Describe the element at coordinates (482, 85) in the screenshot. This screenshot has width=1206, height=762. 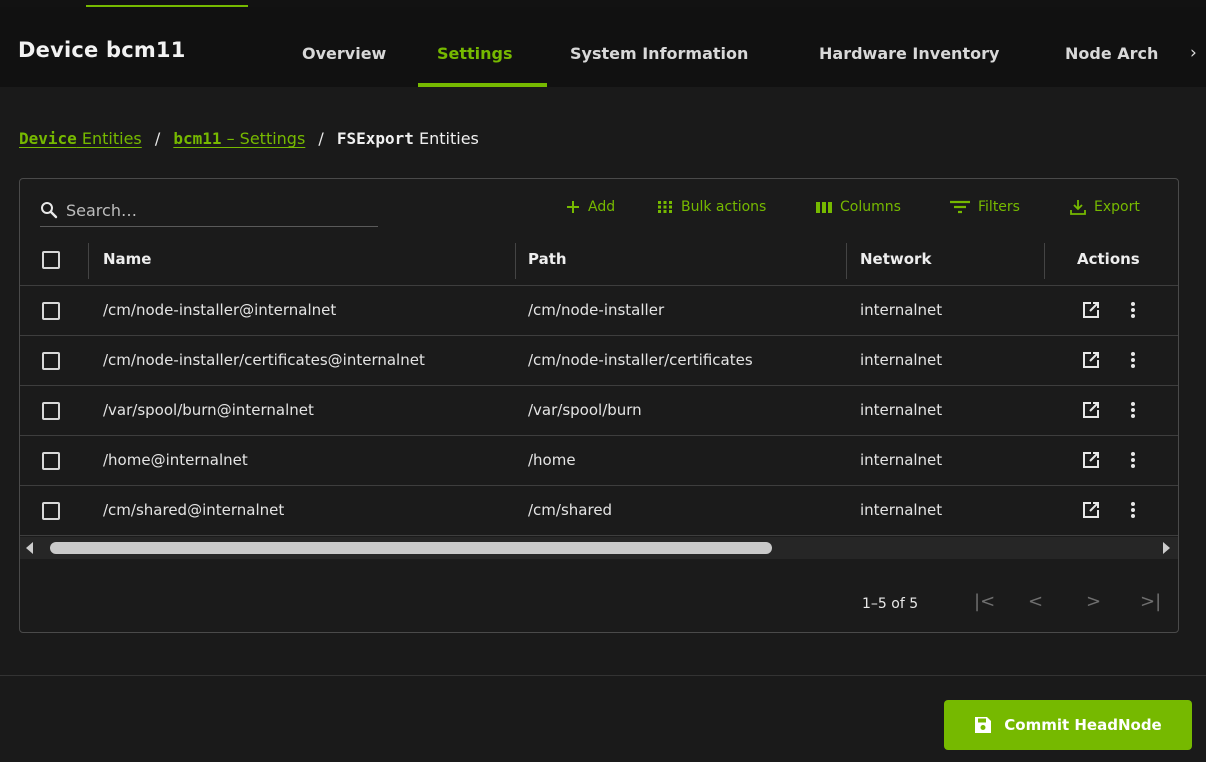
I see `active-tab-indicator` at that location.